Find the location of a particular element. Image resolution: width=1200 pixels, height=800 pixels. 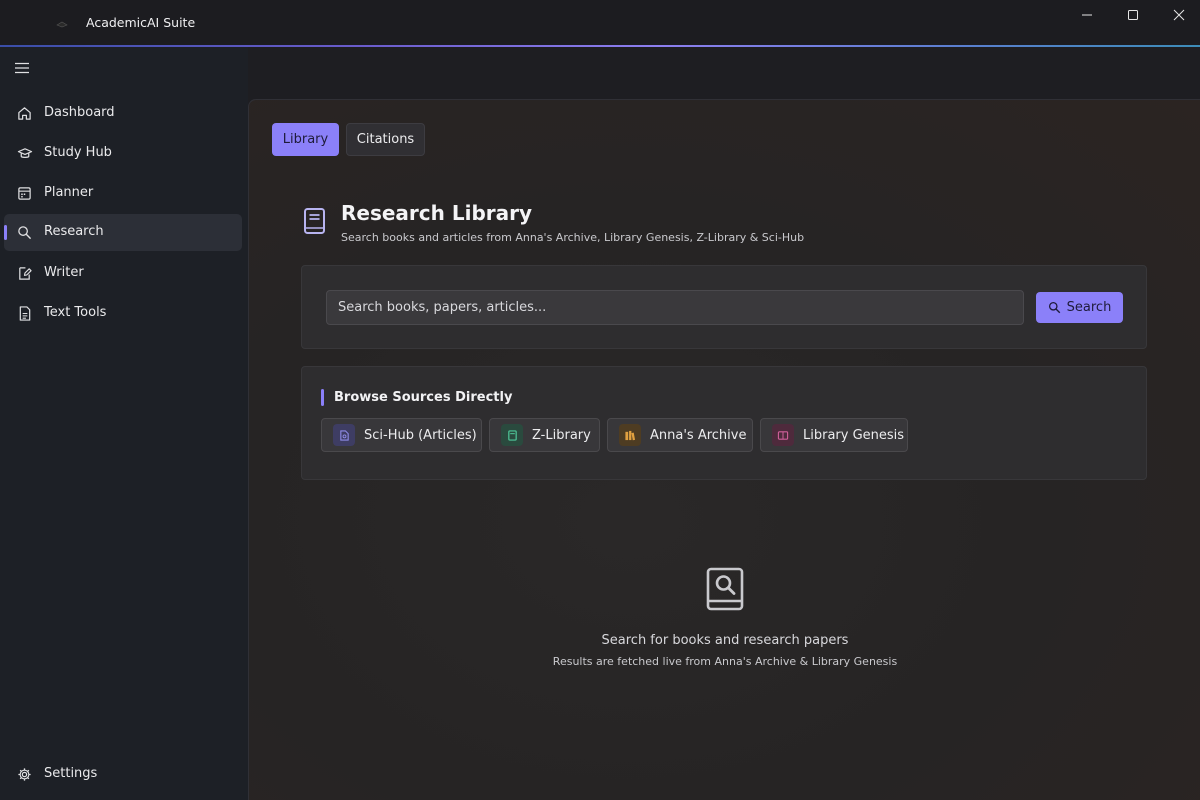

tab-library: Library is located at coordinates (305, 139).